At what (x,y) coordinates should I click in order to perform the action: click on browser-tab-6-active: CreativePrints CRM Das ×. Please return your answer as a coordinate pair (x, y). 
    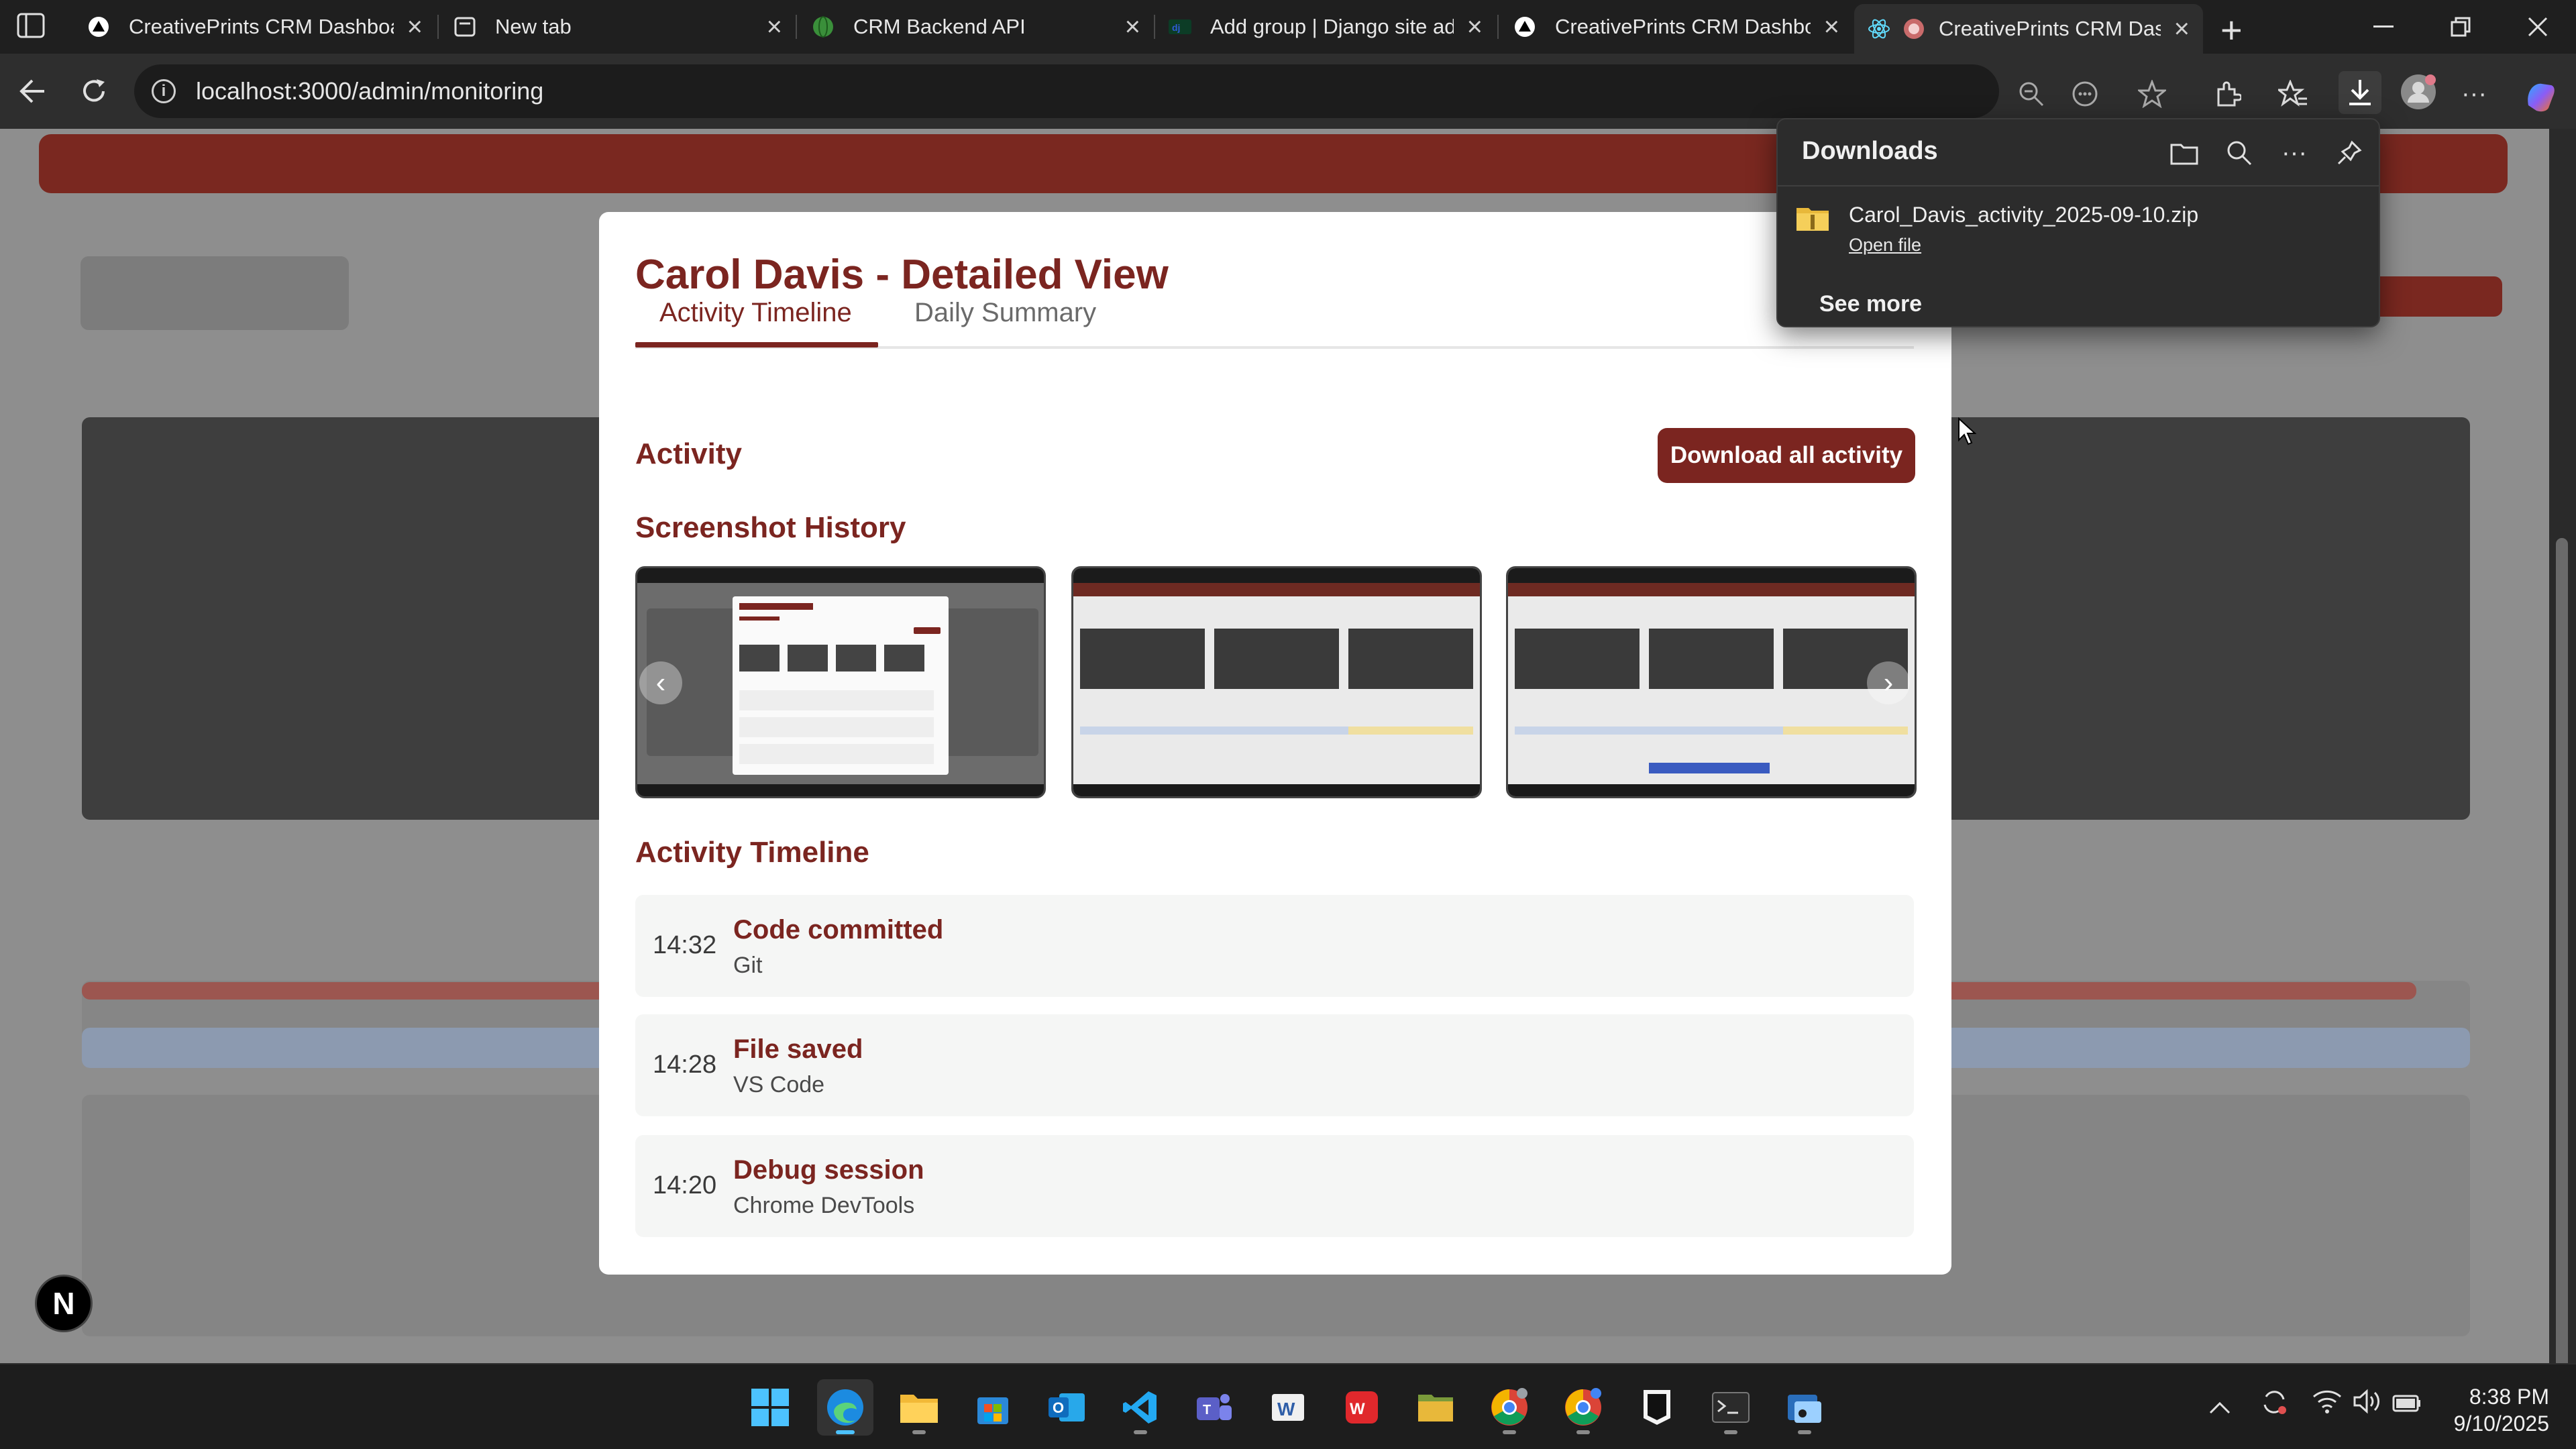
    Looking at the image, I should click on (2028, 29).